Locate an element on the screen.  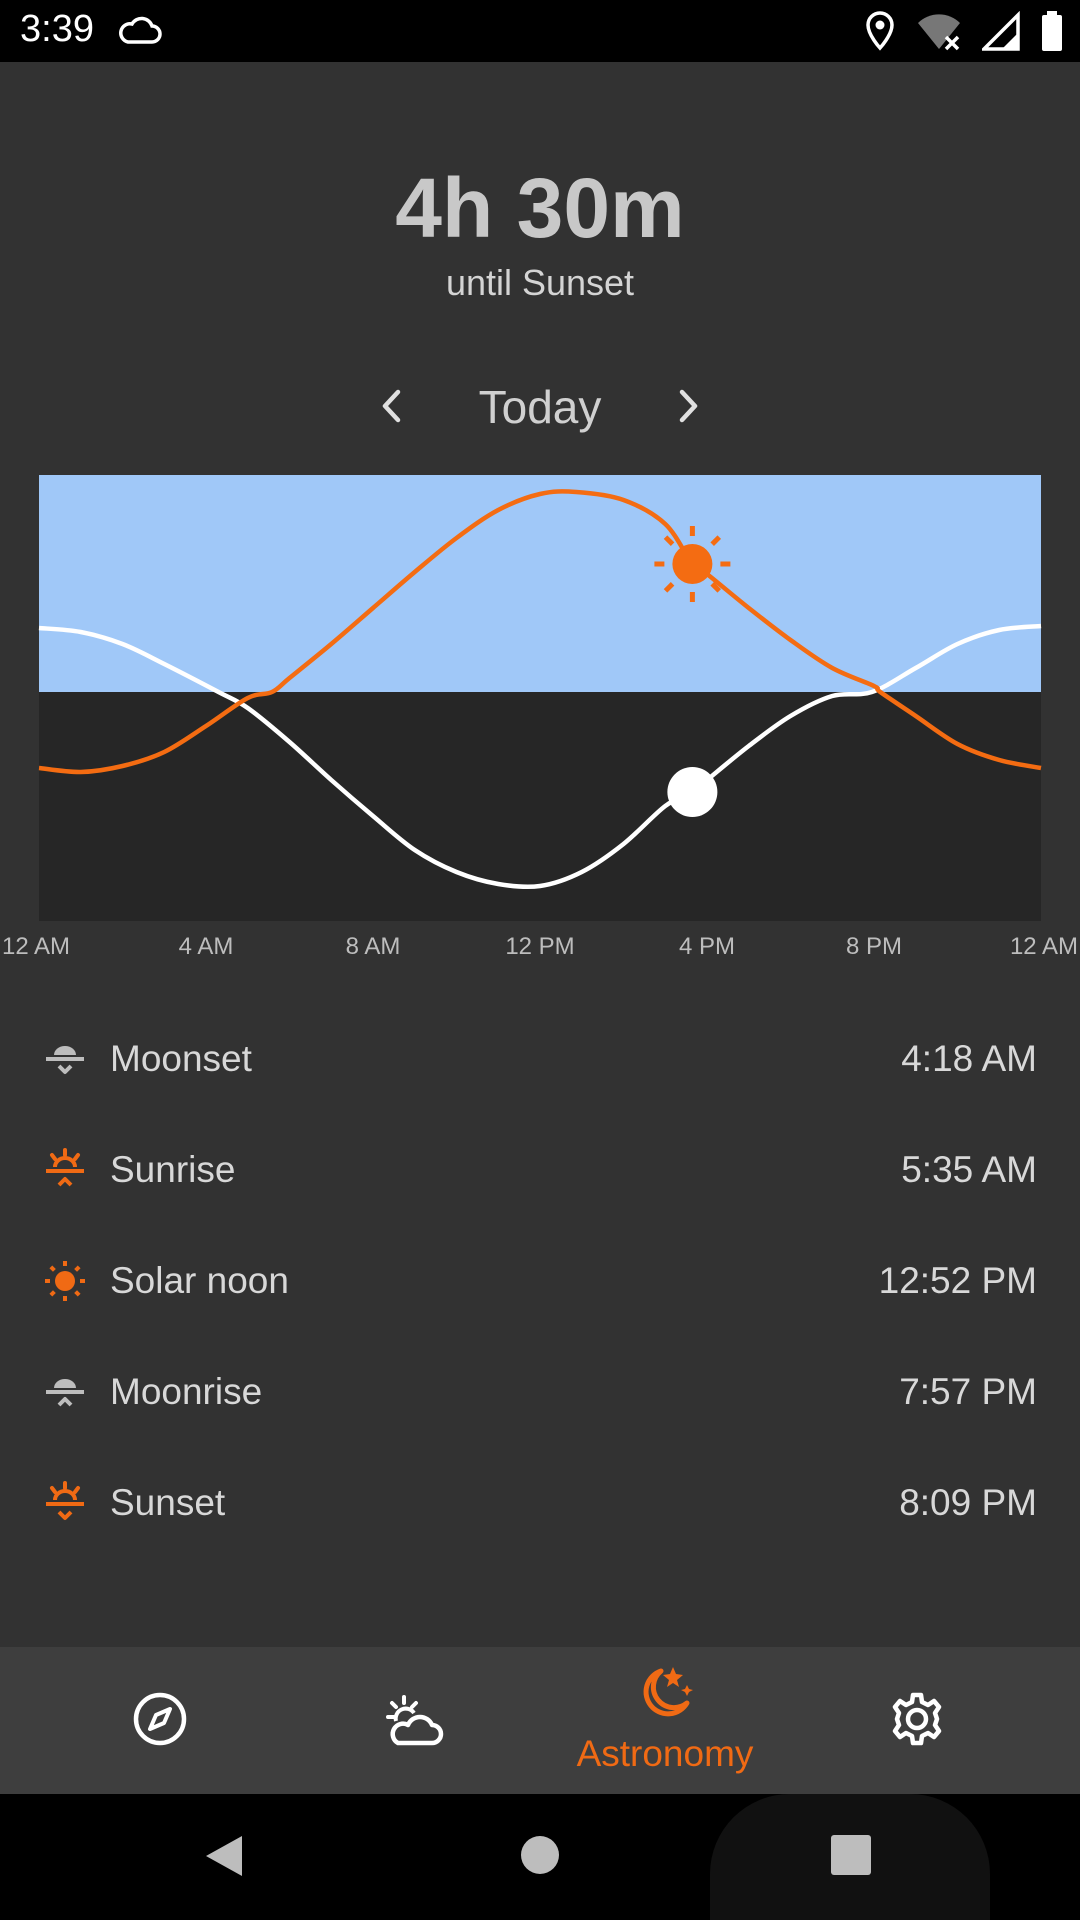
x-tick-label: 4 PM is located at coordinates (707, 946).